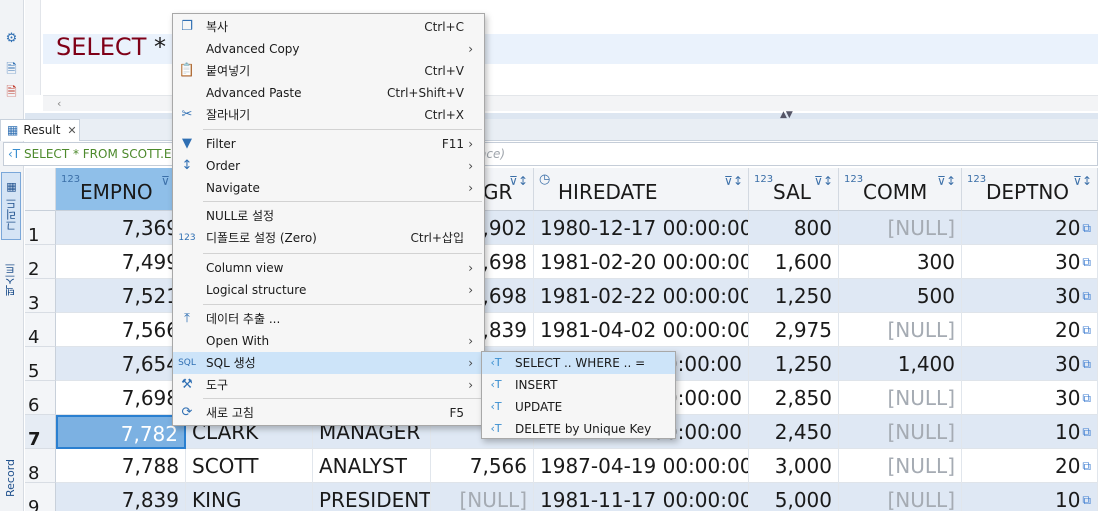 Image resolution: width=1098 pixels, height=511 pixels. I want to click on menu-item: 123 디폴트로 설정 (Zero) Ctrl+삽입, so click(328, 238).